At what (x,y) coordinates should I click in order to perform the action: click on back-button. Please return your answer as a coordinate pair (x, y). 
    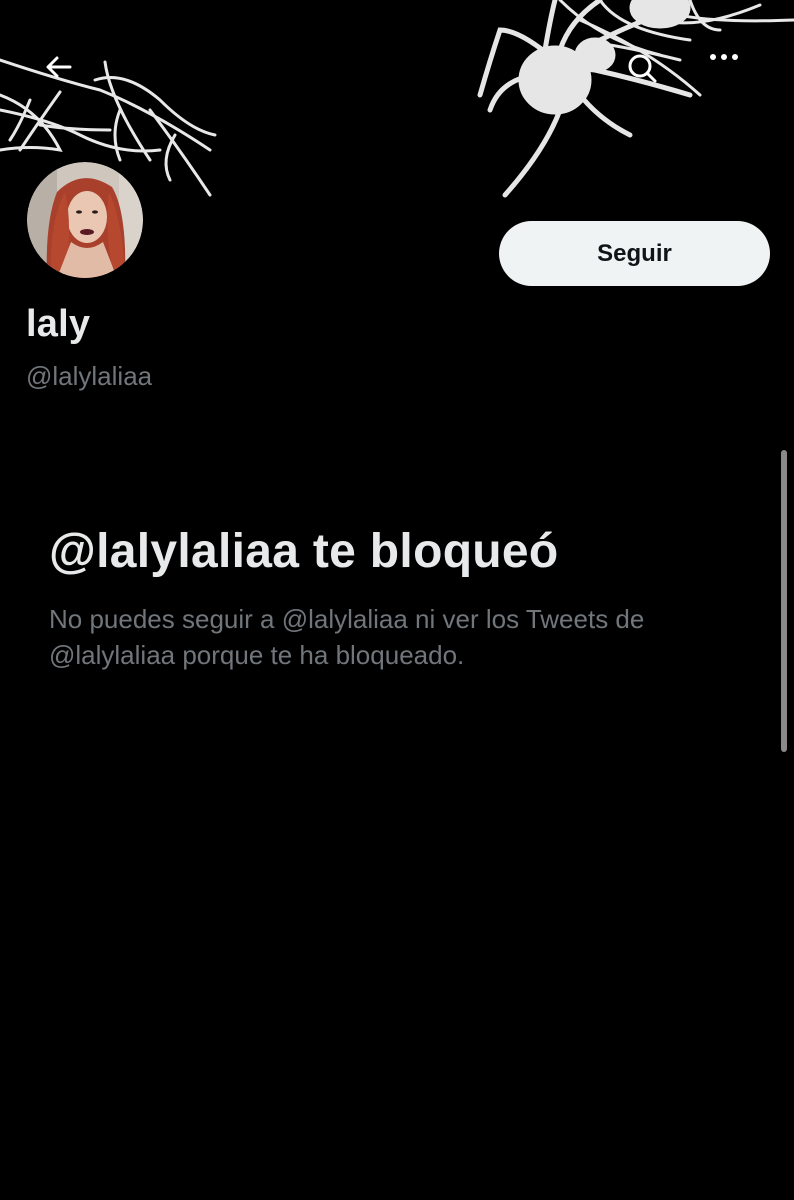
    Looking at the image, I should click on (66, 74).